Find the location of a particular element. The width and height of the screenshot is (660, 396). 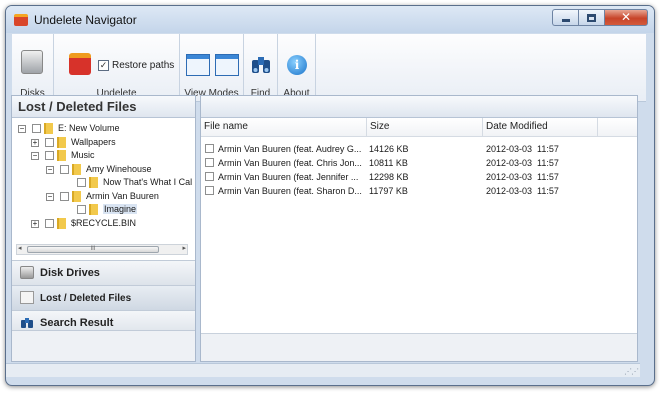

nav-label: Disk Drives is located at coordinates (70, 273).